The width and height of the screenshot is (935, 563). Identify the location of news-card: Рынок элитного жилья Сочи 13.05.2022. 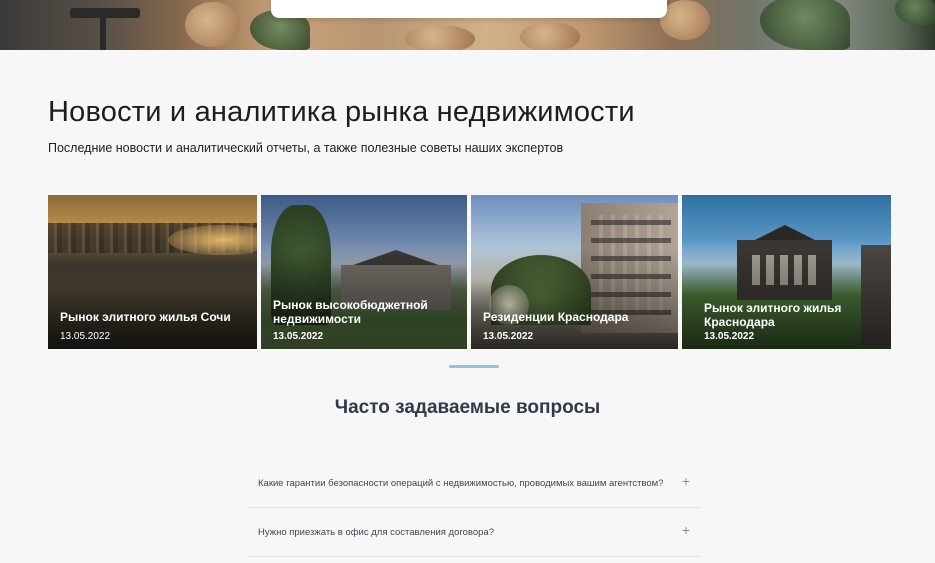
(152, 272).